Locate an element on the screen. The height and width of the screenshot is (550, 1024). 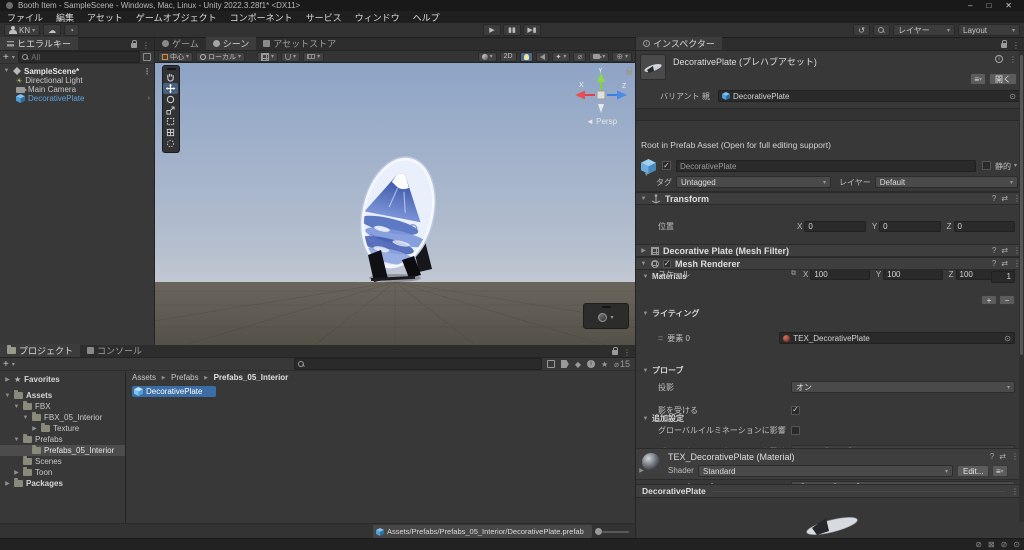
cloud-button: ☁ is located at coordinates (52, 30).